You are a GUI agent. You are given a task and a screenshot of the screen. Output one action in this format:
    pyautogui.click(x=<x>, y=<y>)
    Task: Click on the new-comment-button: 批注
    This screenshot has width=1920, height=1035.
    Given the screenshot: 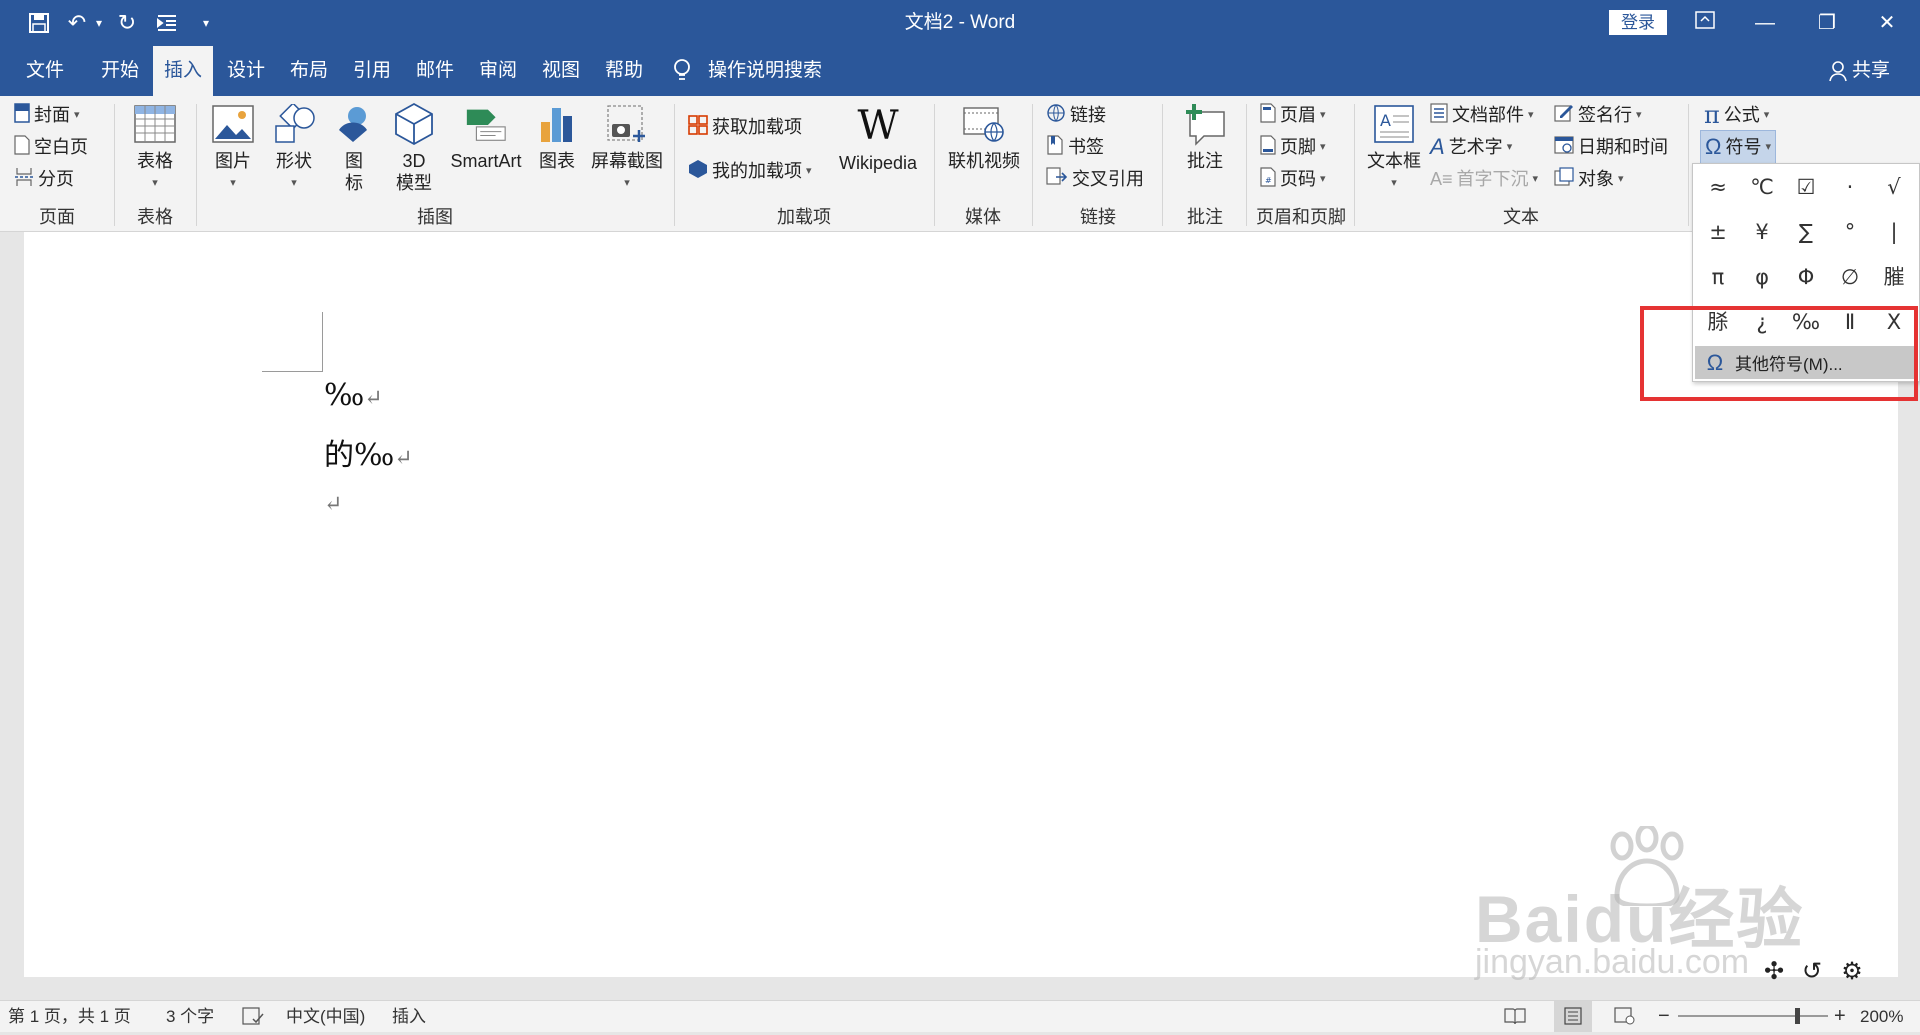 What is the action you would take?
    pyautogui.click(x=1205, y=137)
    